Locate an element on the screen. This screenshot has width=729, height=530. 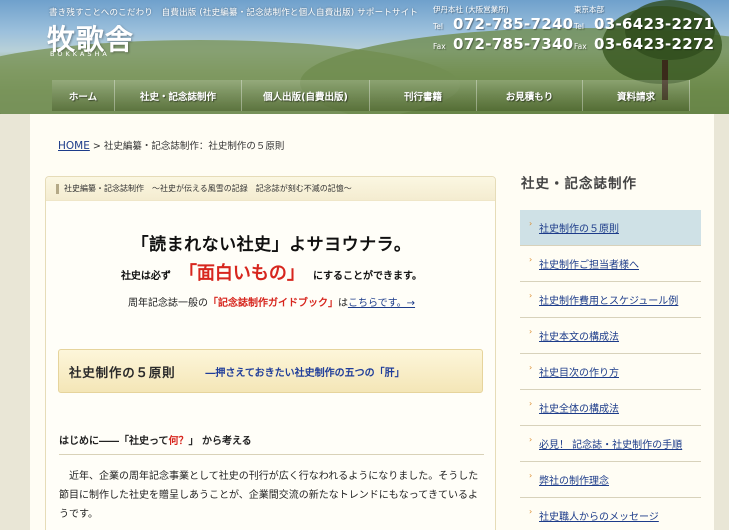
sidebar-item-label: 社史本文の構成法 is located at coordinates (579, 337).